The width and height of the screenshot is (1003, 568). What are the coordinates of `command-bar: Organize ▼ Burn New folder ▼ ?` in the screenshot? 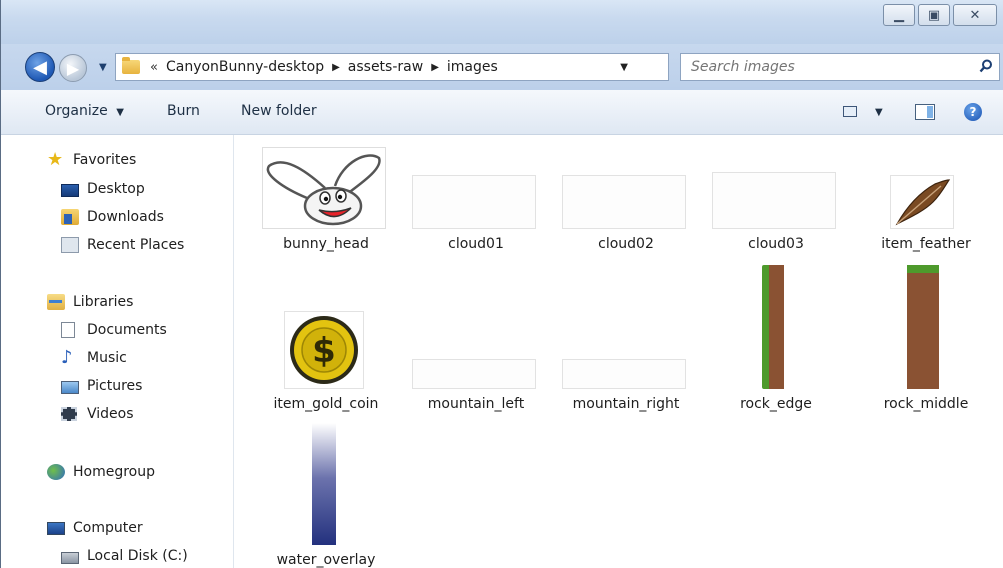 It's located at (502, 112).